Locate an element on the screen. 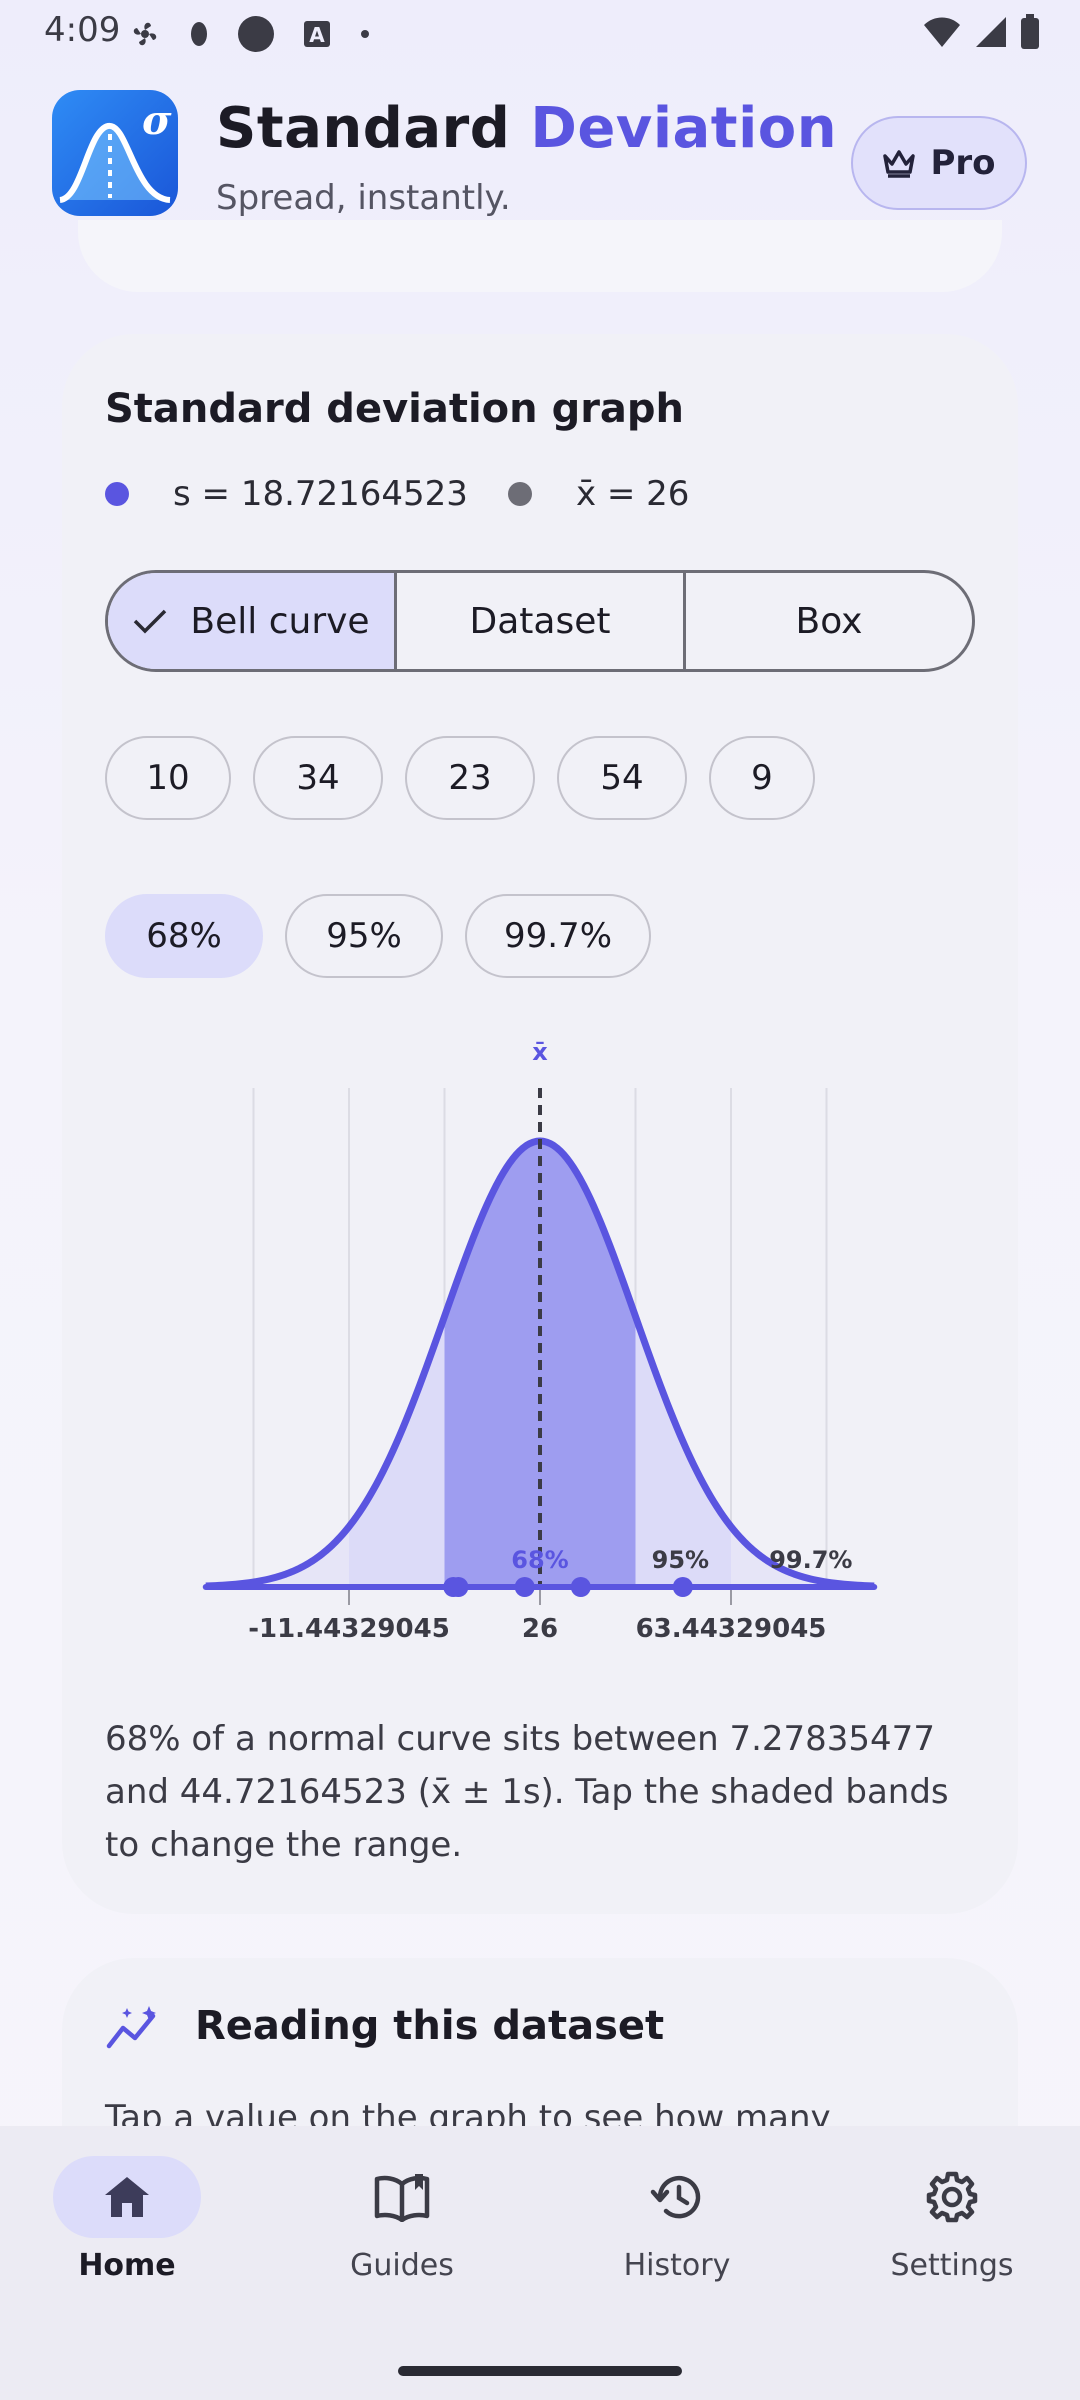 Image resolution: width=1080 pixels, height=2400 pixels. graph-type-segmented-control: Bell curve Dataset Box is located at coordinates (540, 621).